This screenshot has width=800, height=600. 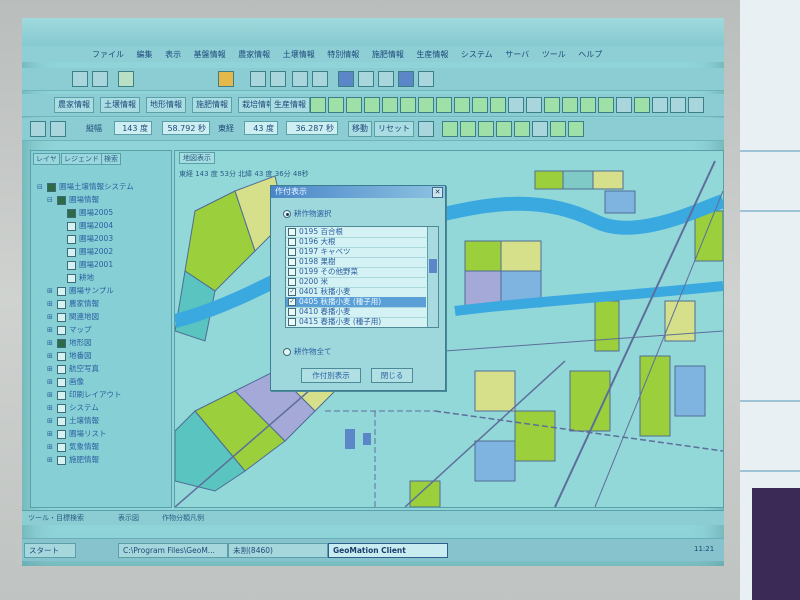 What do you see at coordinates (624, 105) in the screenshot?
I see `grid-icon` at bounding box center [624, 105].